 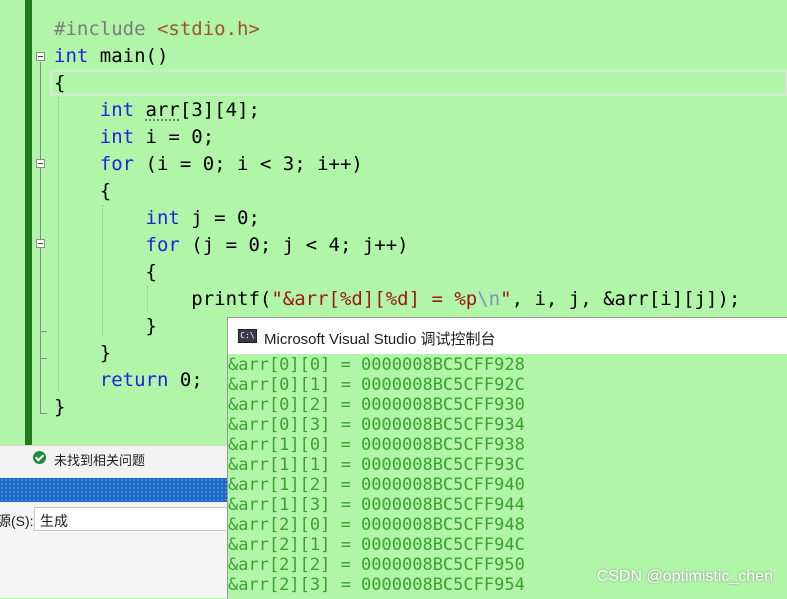 What do you see at coordinates (376, 525) in the screenshot?
I see `console-output-line: &arr[2][0] = 0000008BC5CFF948` at bounding box center [376, 525].